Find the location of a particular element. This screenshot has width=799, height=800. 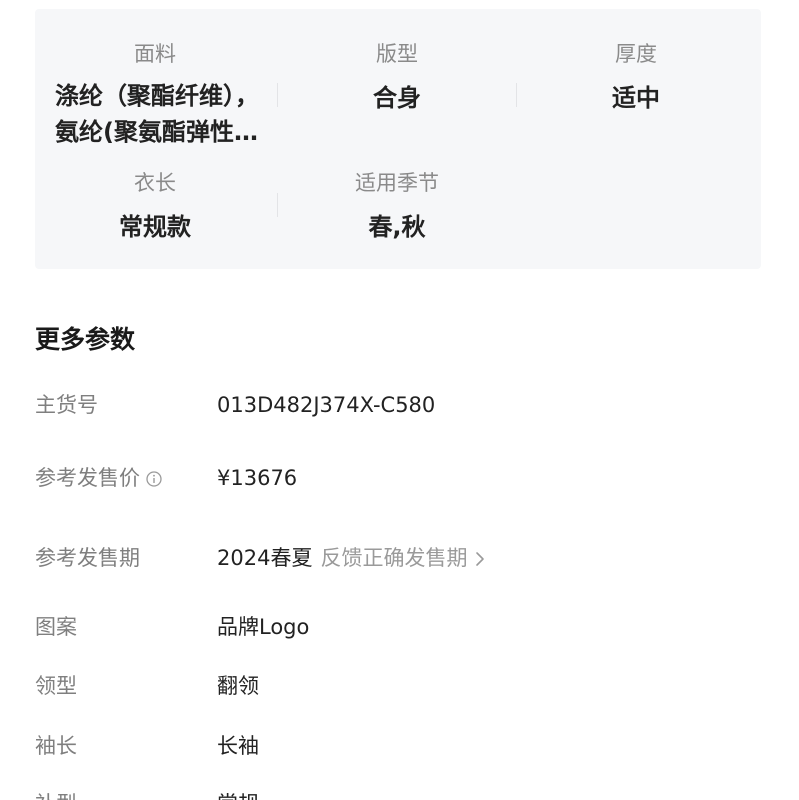

param-label: 袖长 is located at coordinates (56, 746).